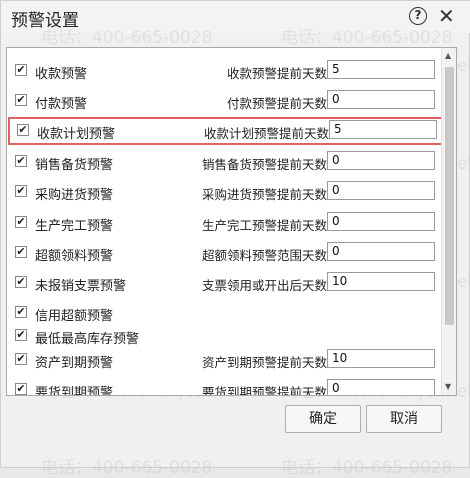 This screenshot has width=470, height=478. Describe the element at coordinates (61, 74) in the screenshot. I see `warning-label: 收款预警` at that location.